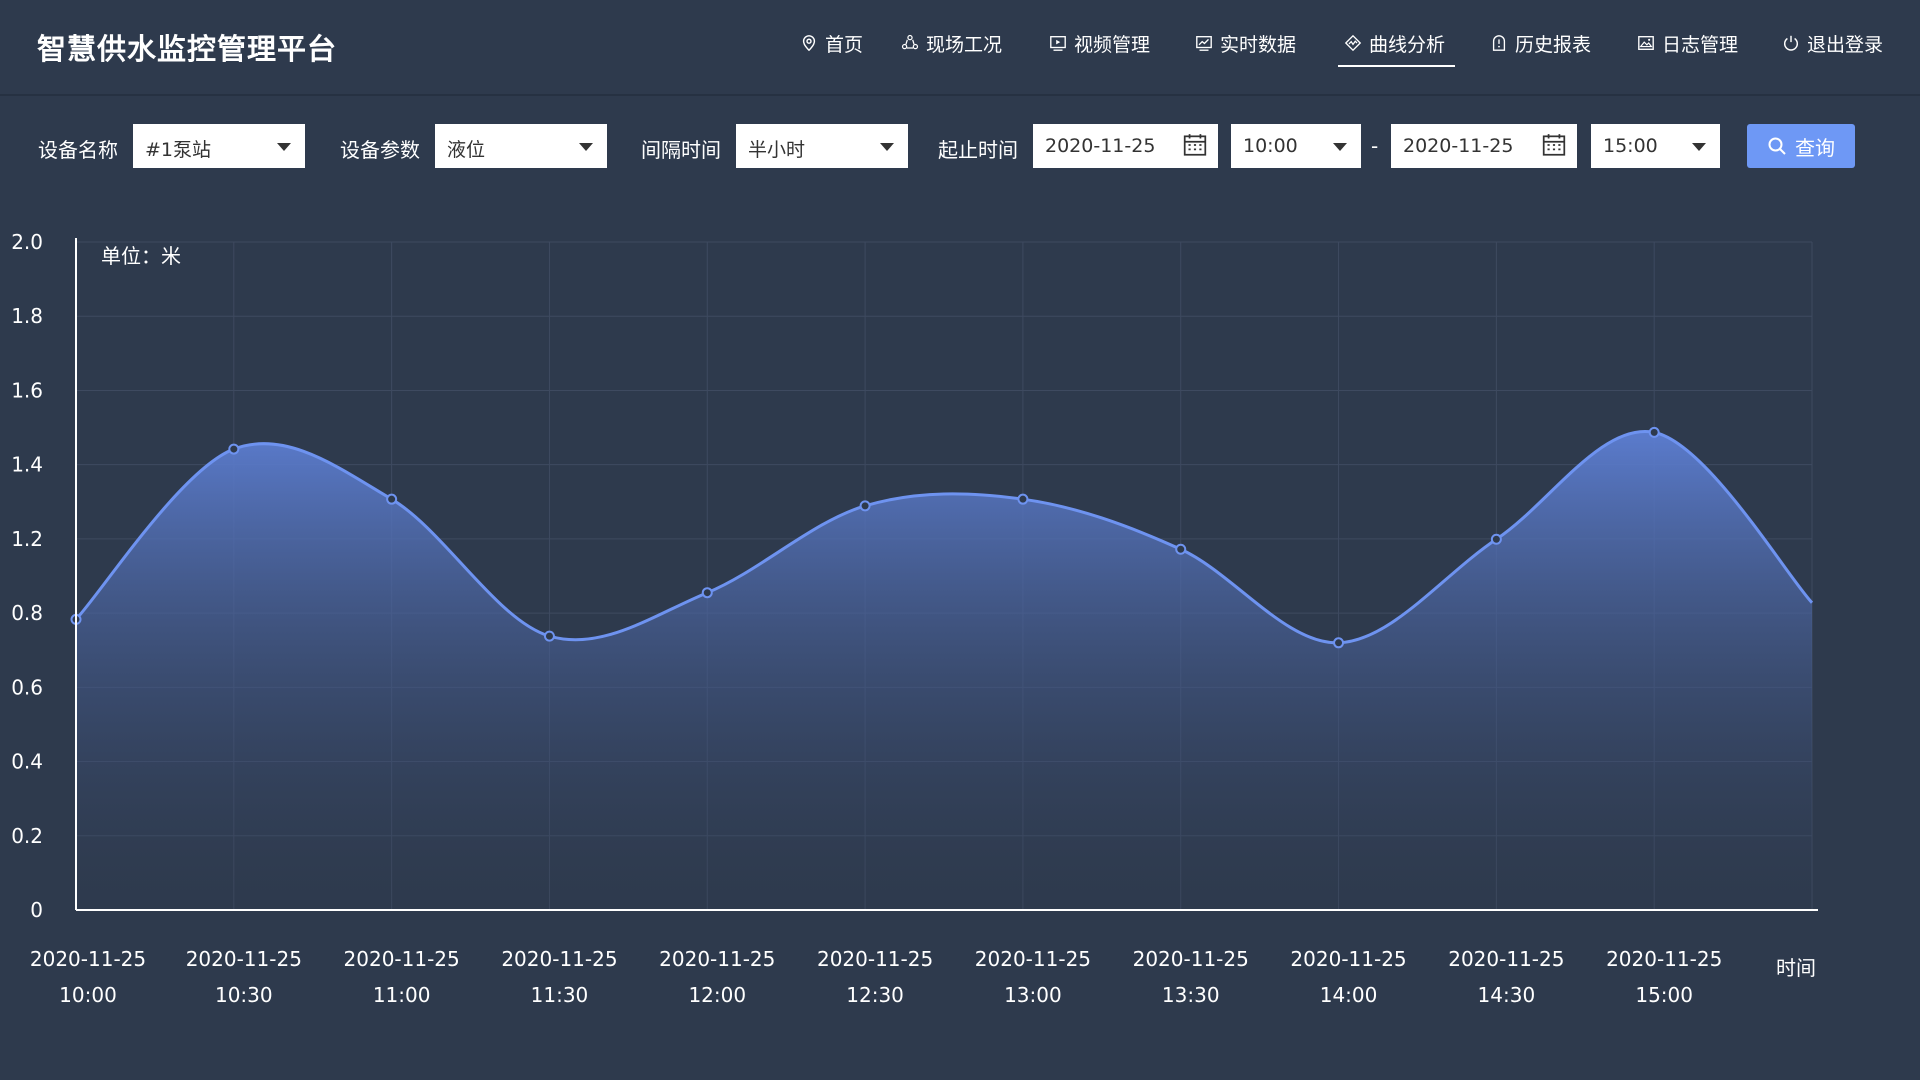  I want to click on device-param-select: 液位, so click(521, 146).